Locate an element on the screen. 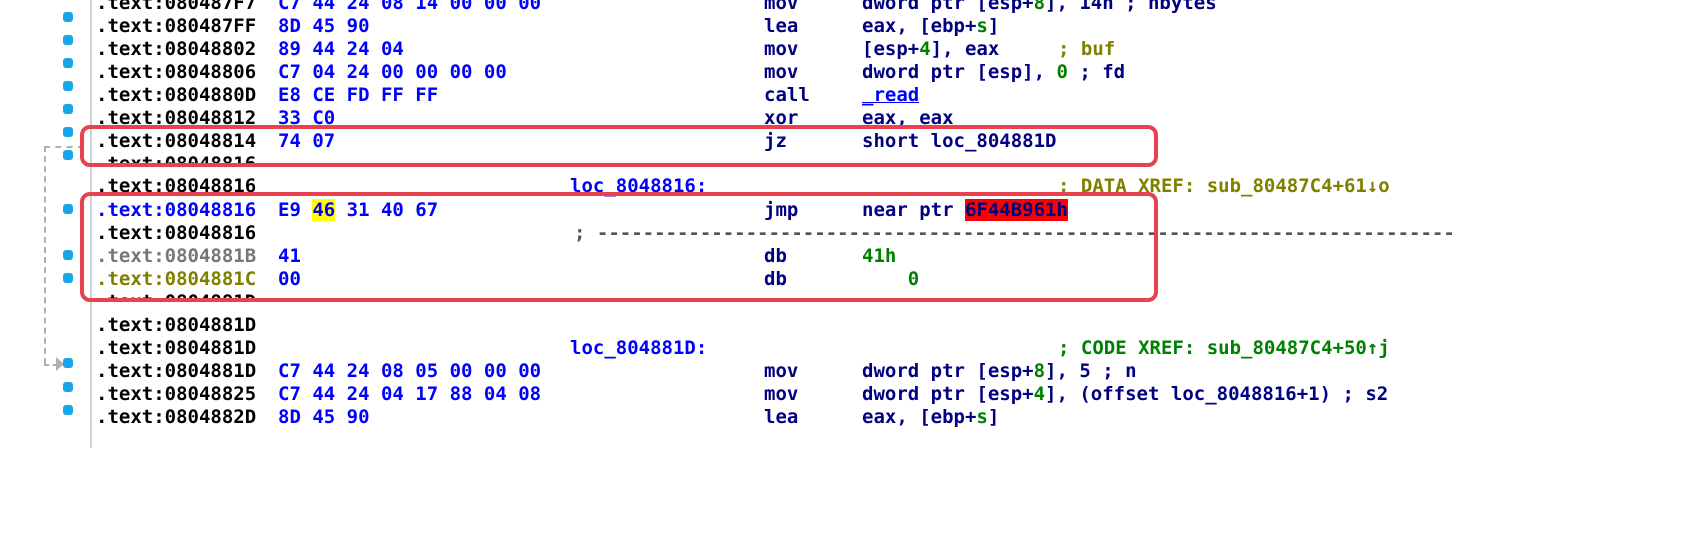 The image size is (1696, 544). flow-arrow-top is located at coordinates (64, 147).